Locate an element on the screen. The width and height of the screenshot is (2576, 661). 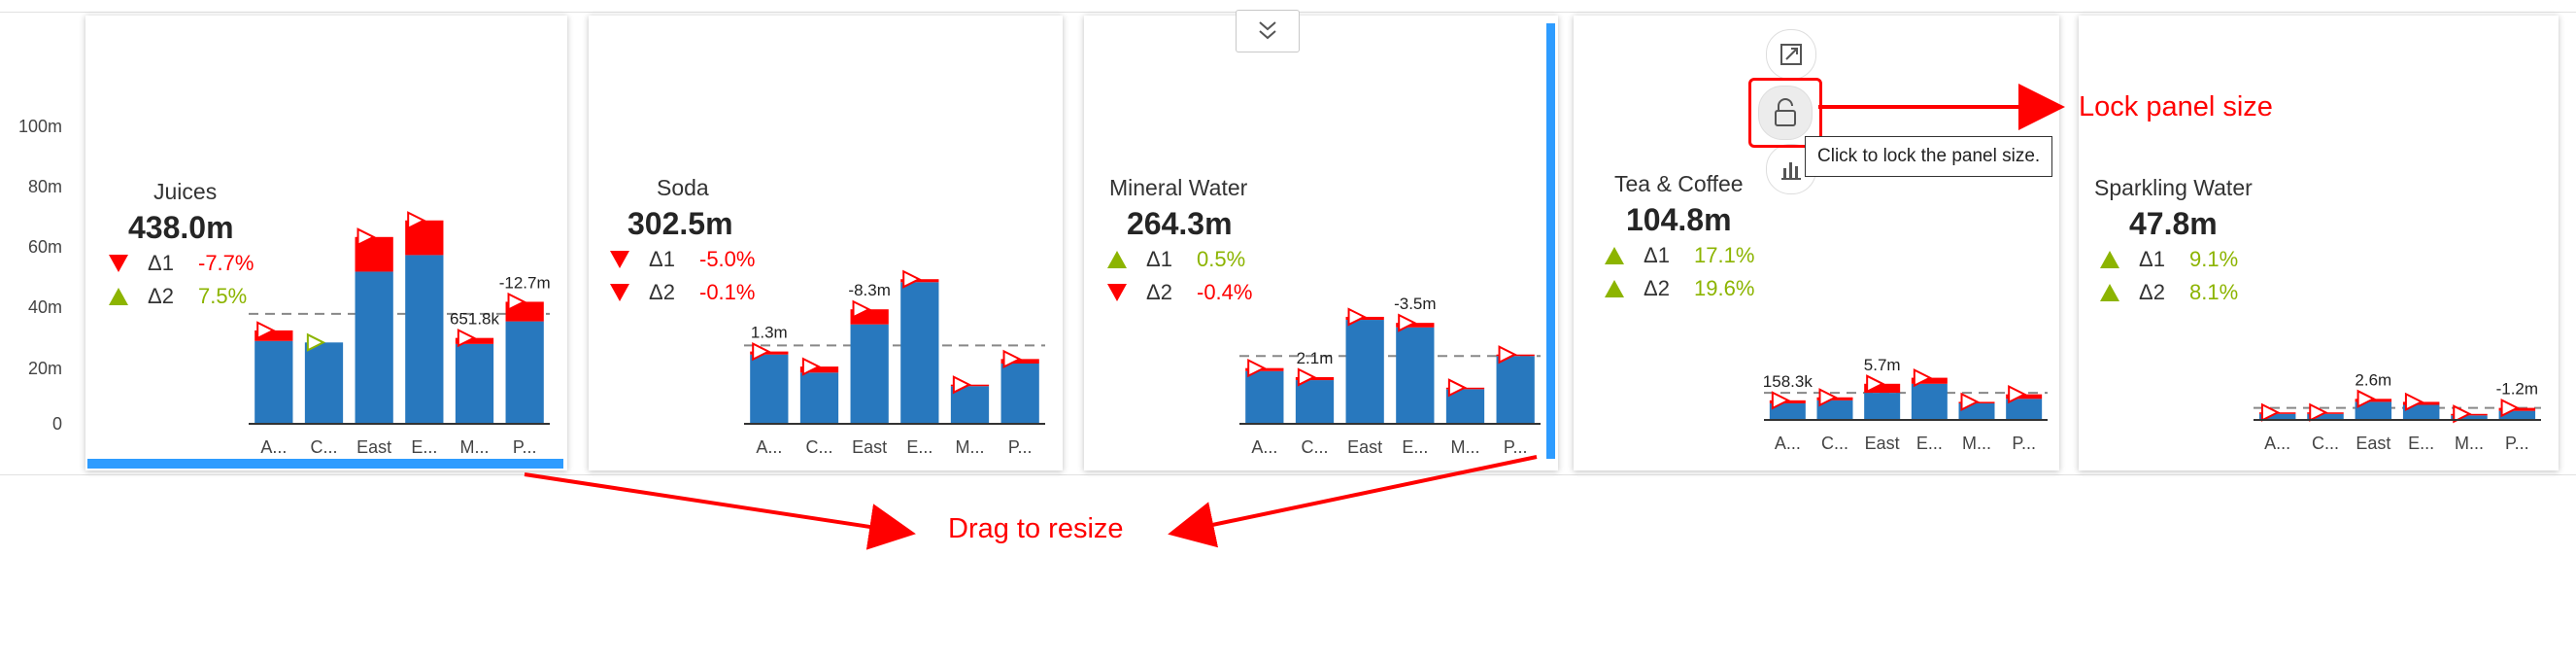
lock-annotation-label: Lock panel size is located at coordinates (2176, 106).